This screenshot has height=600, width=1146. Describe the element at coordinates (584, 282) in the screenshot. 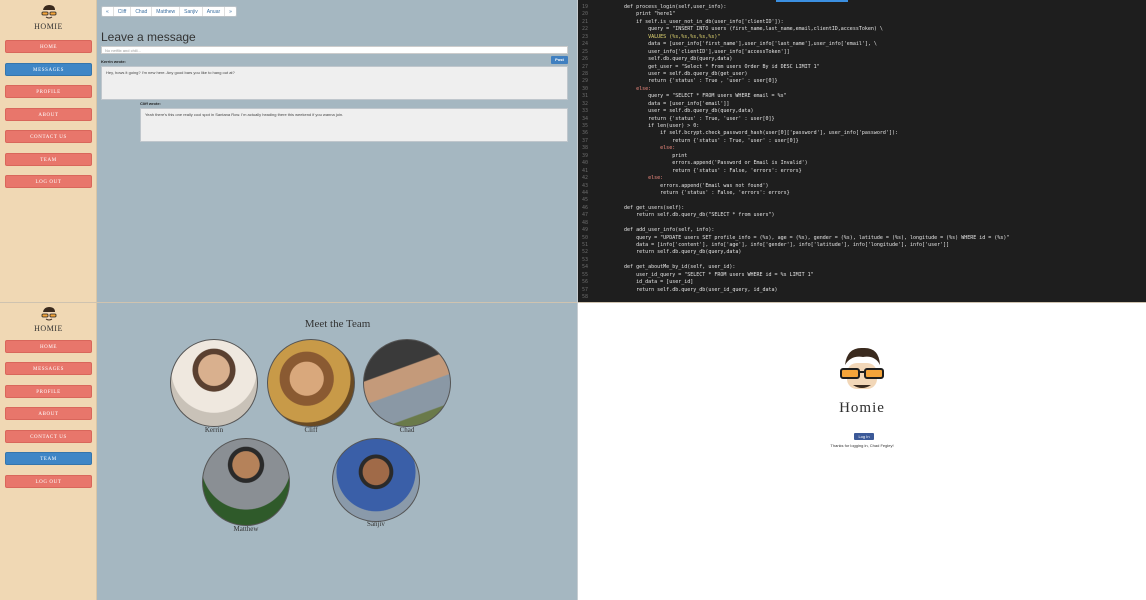

I see `line-number: 56` at that location.